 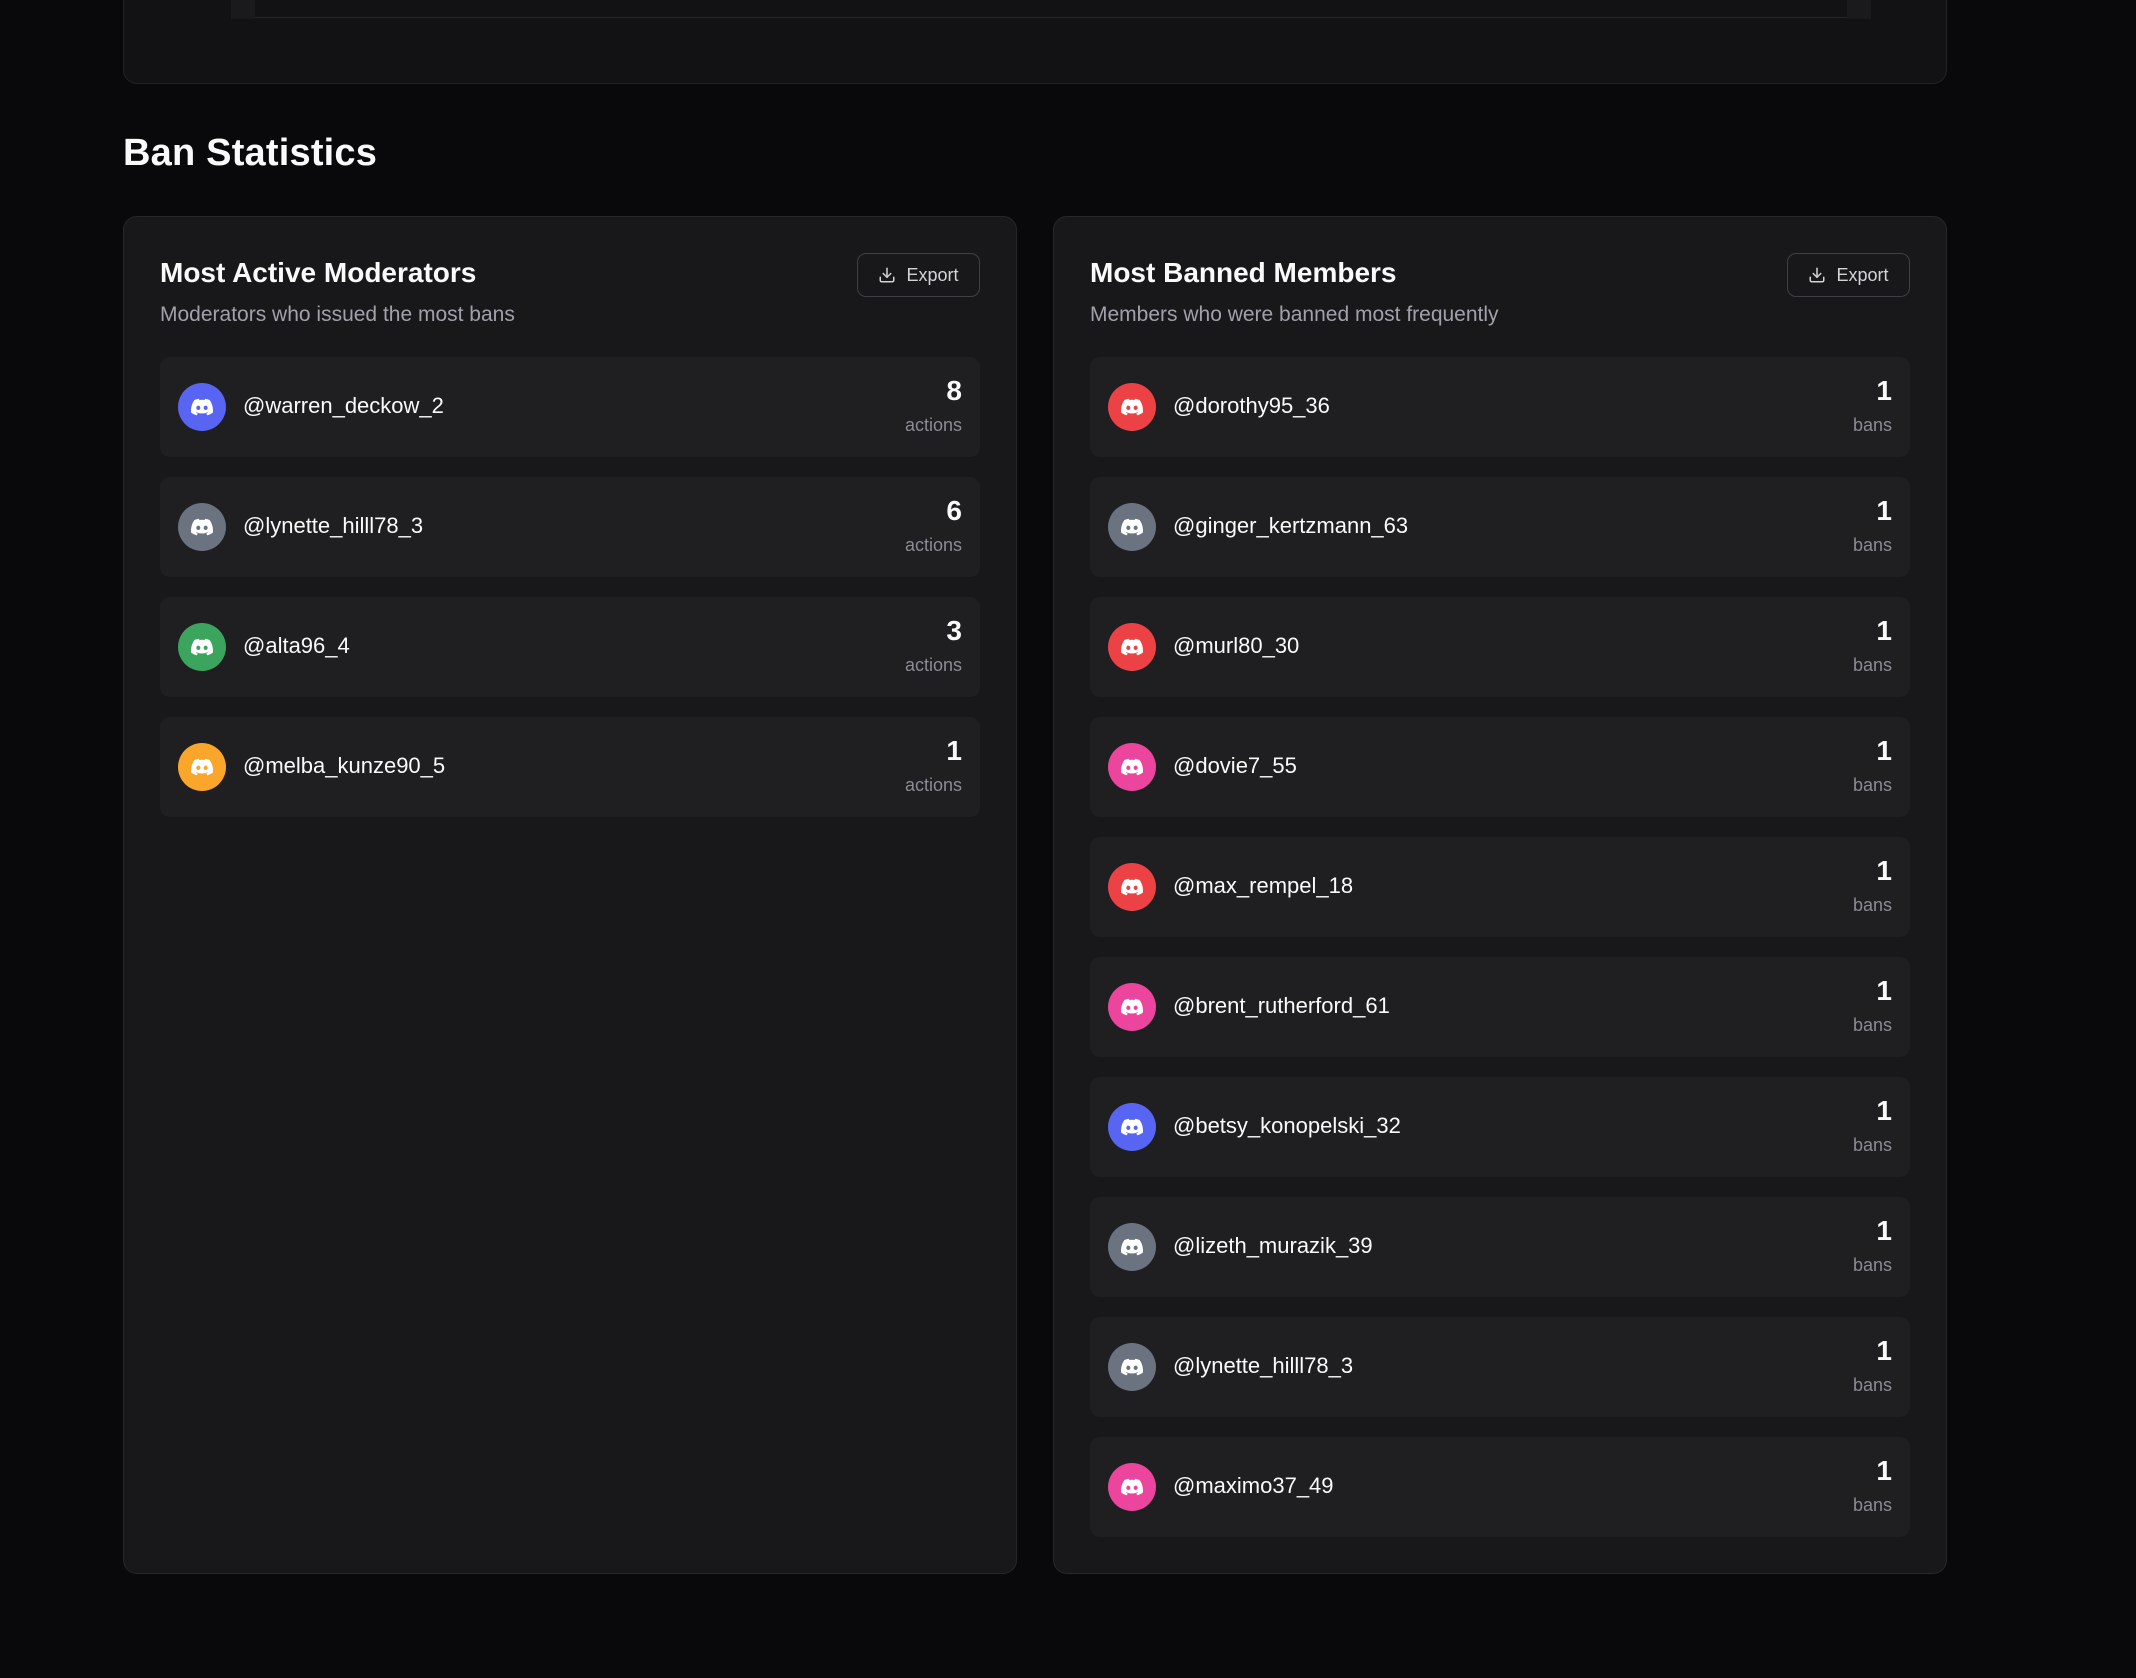 I want to click on count-value: 6, so click(x=954, y=510).